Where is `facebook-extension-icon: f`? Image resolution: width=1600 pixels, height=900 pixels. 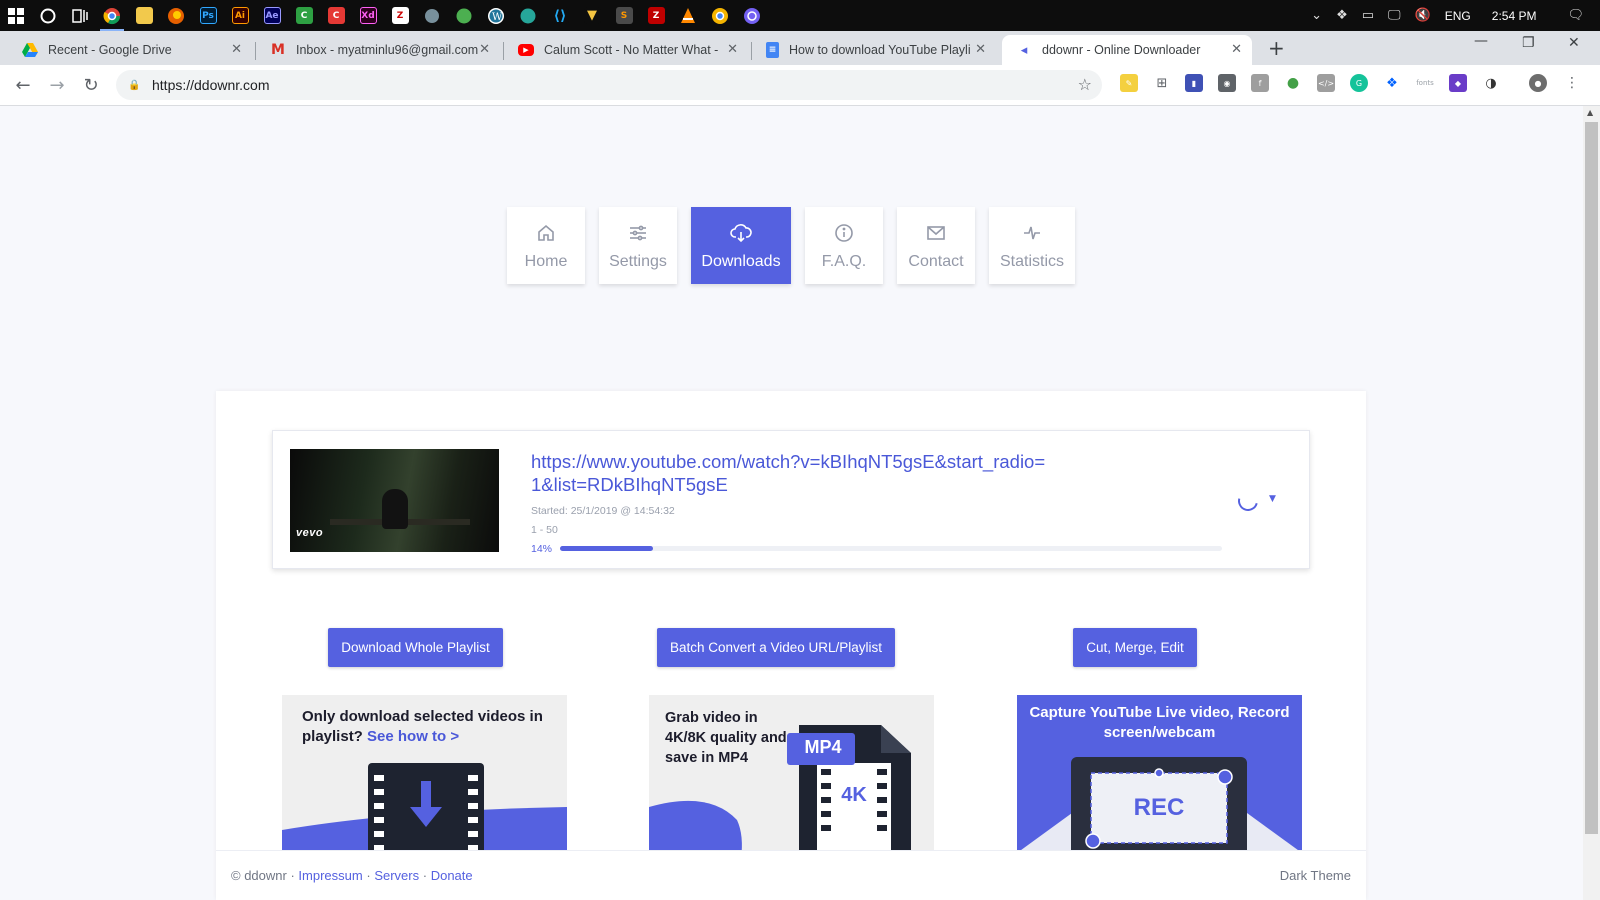 facebook-extension-icon: f is located at coordinates (1260, 83).